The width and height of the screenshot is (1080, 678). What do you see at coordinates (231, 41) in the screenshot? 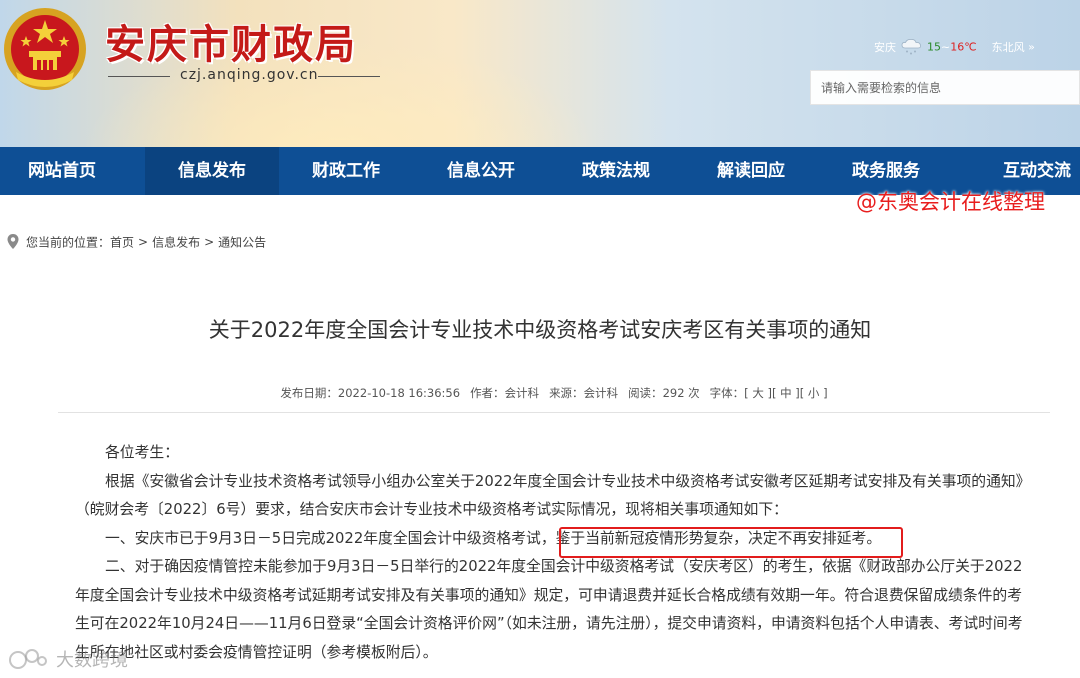
I see `site-title: 安庆市财政局` at bounding box center [231, 41].